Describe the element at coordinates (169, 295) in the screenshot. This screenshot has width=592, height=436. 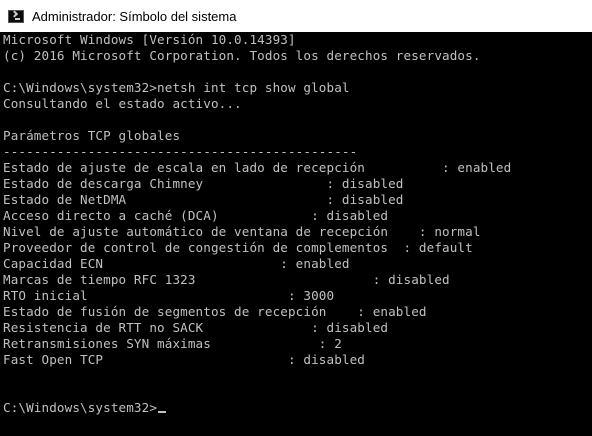
I see `console-line: RTO inicial : 3000` at that location.